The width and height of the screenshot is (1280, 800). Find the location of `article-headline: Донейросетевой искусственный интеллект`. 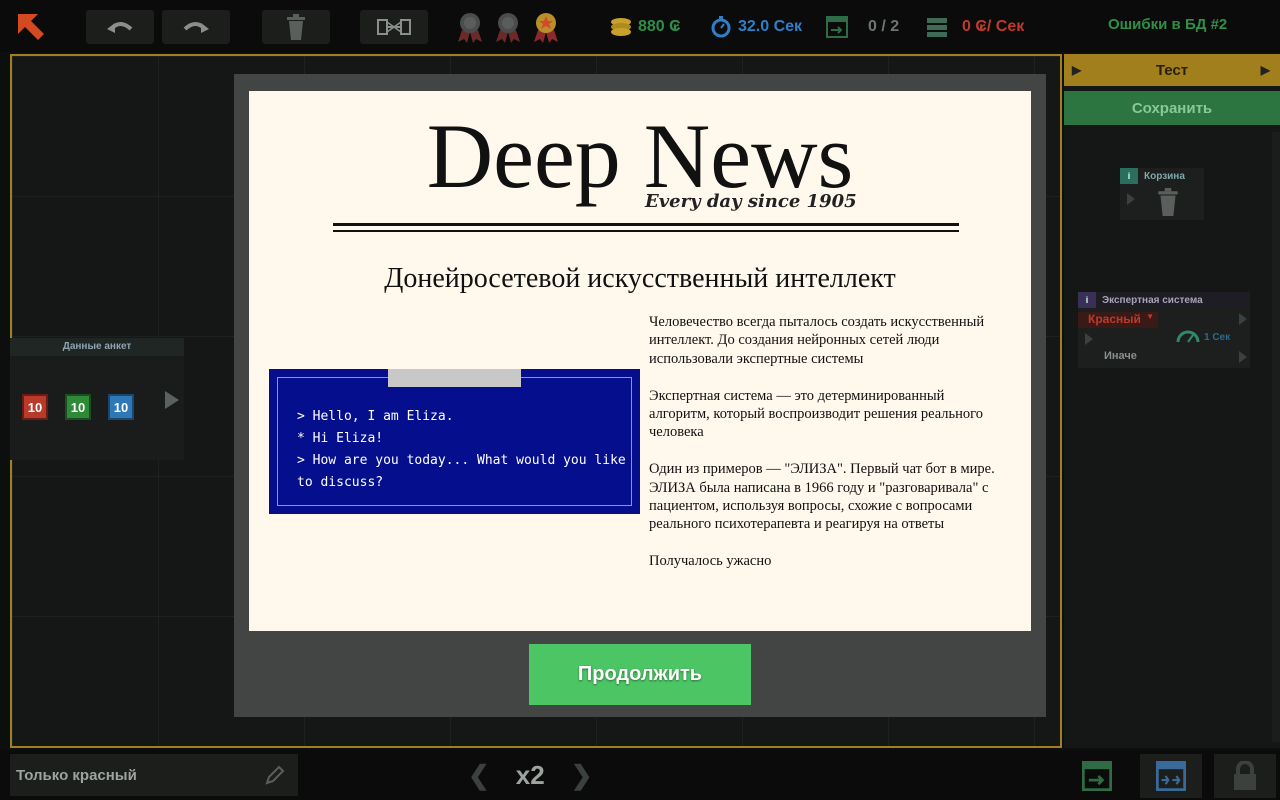

article-headline: Донейросетевой искусственный интеллект is located at coordinates (640, 278).